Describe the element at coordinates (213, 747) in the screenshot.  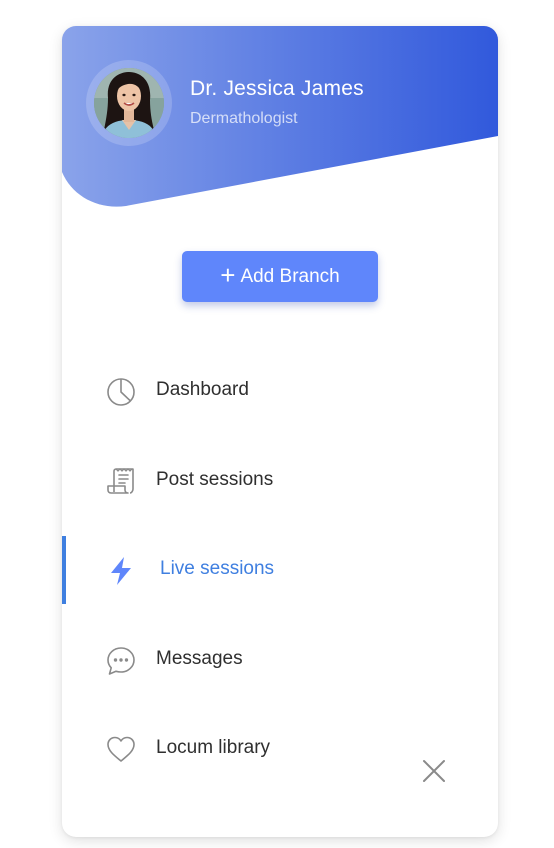
I see `sidebar-item-label: Locum library` at that location.